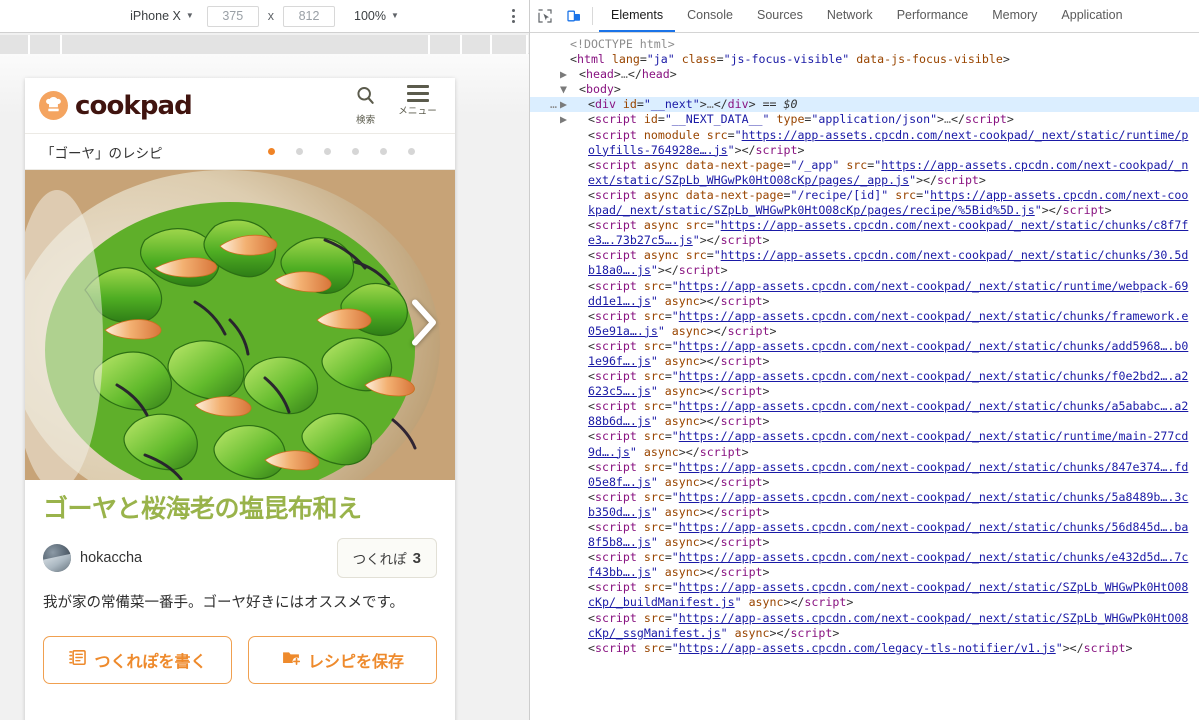 The height and width of the screenshot is (720, 1200). I want to click on save-recipe-button: レシピを保存, so click(342, 659).